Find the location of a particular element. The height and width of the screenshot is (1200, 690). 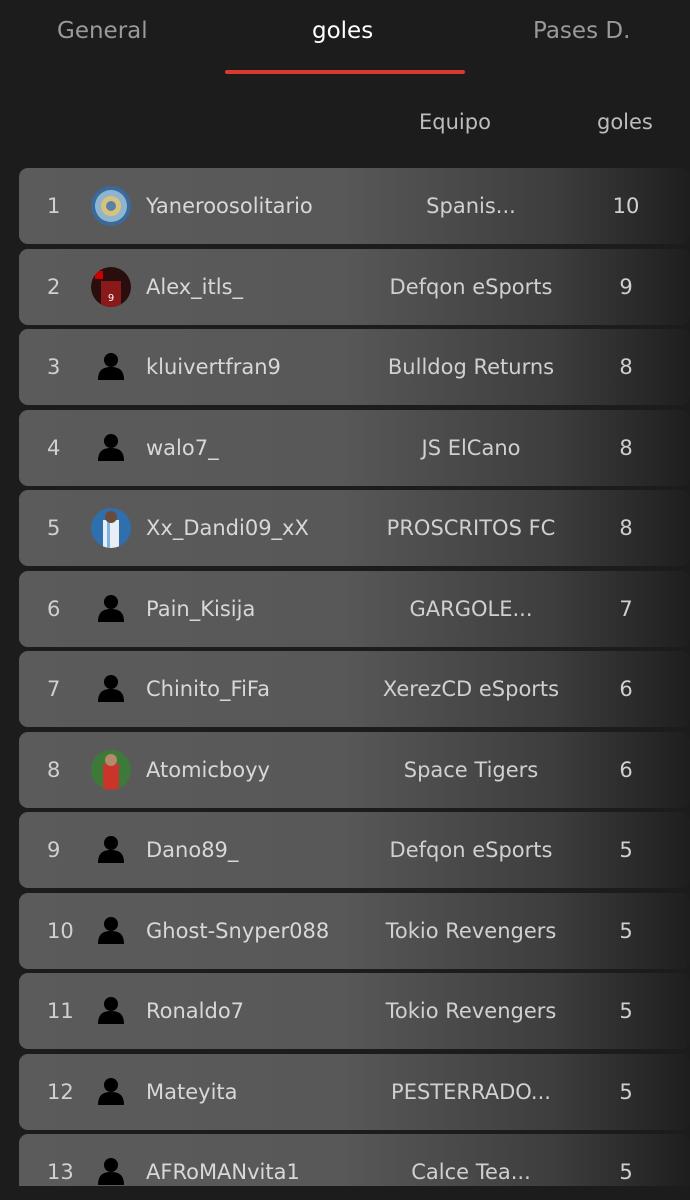

player-name: kluivertfran9 is located at coordinates (213, 367).